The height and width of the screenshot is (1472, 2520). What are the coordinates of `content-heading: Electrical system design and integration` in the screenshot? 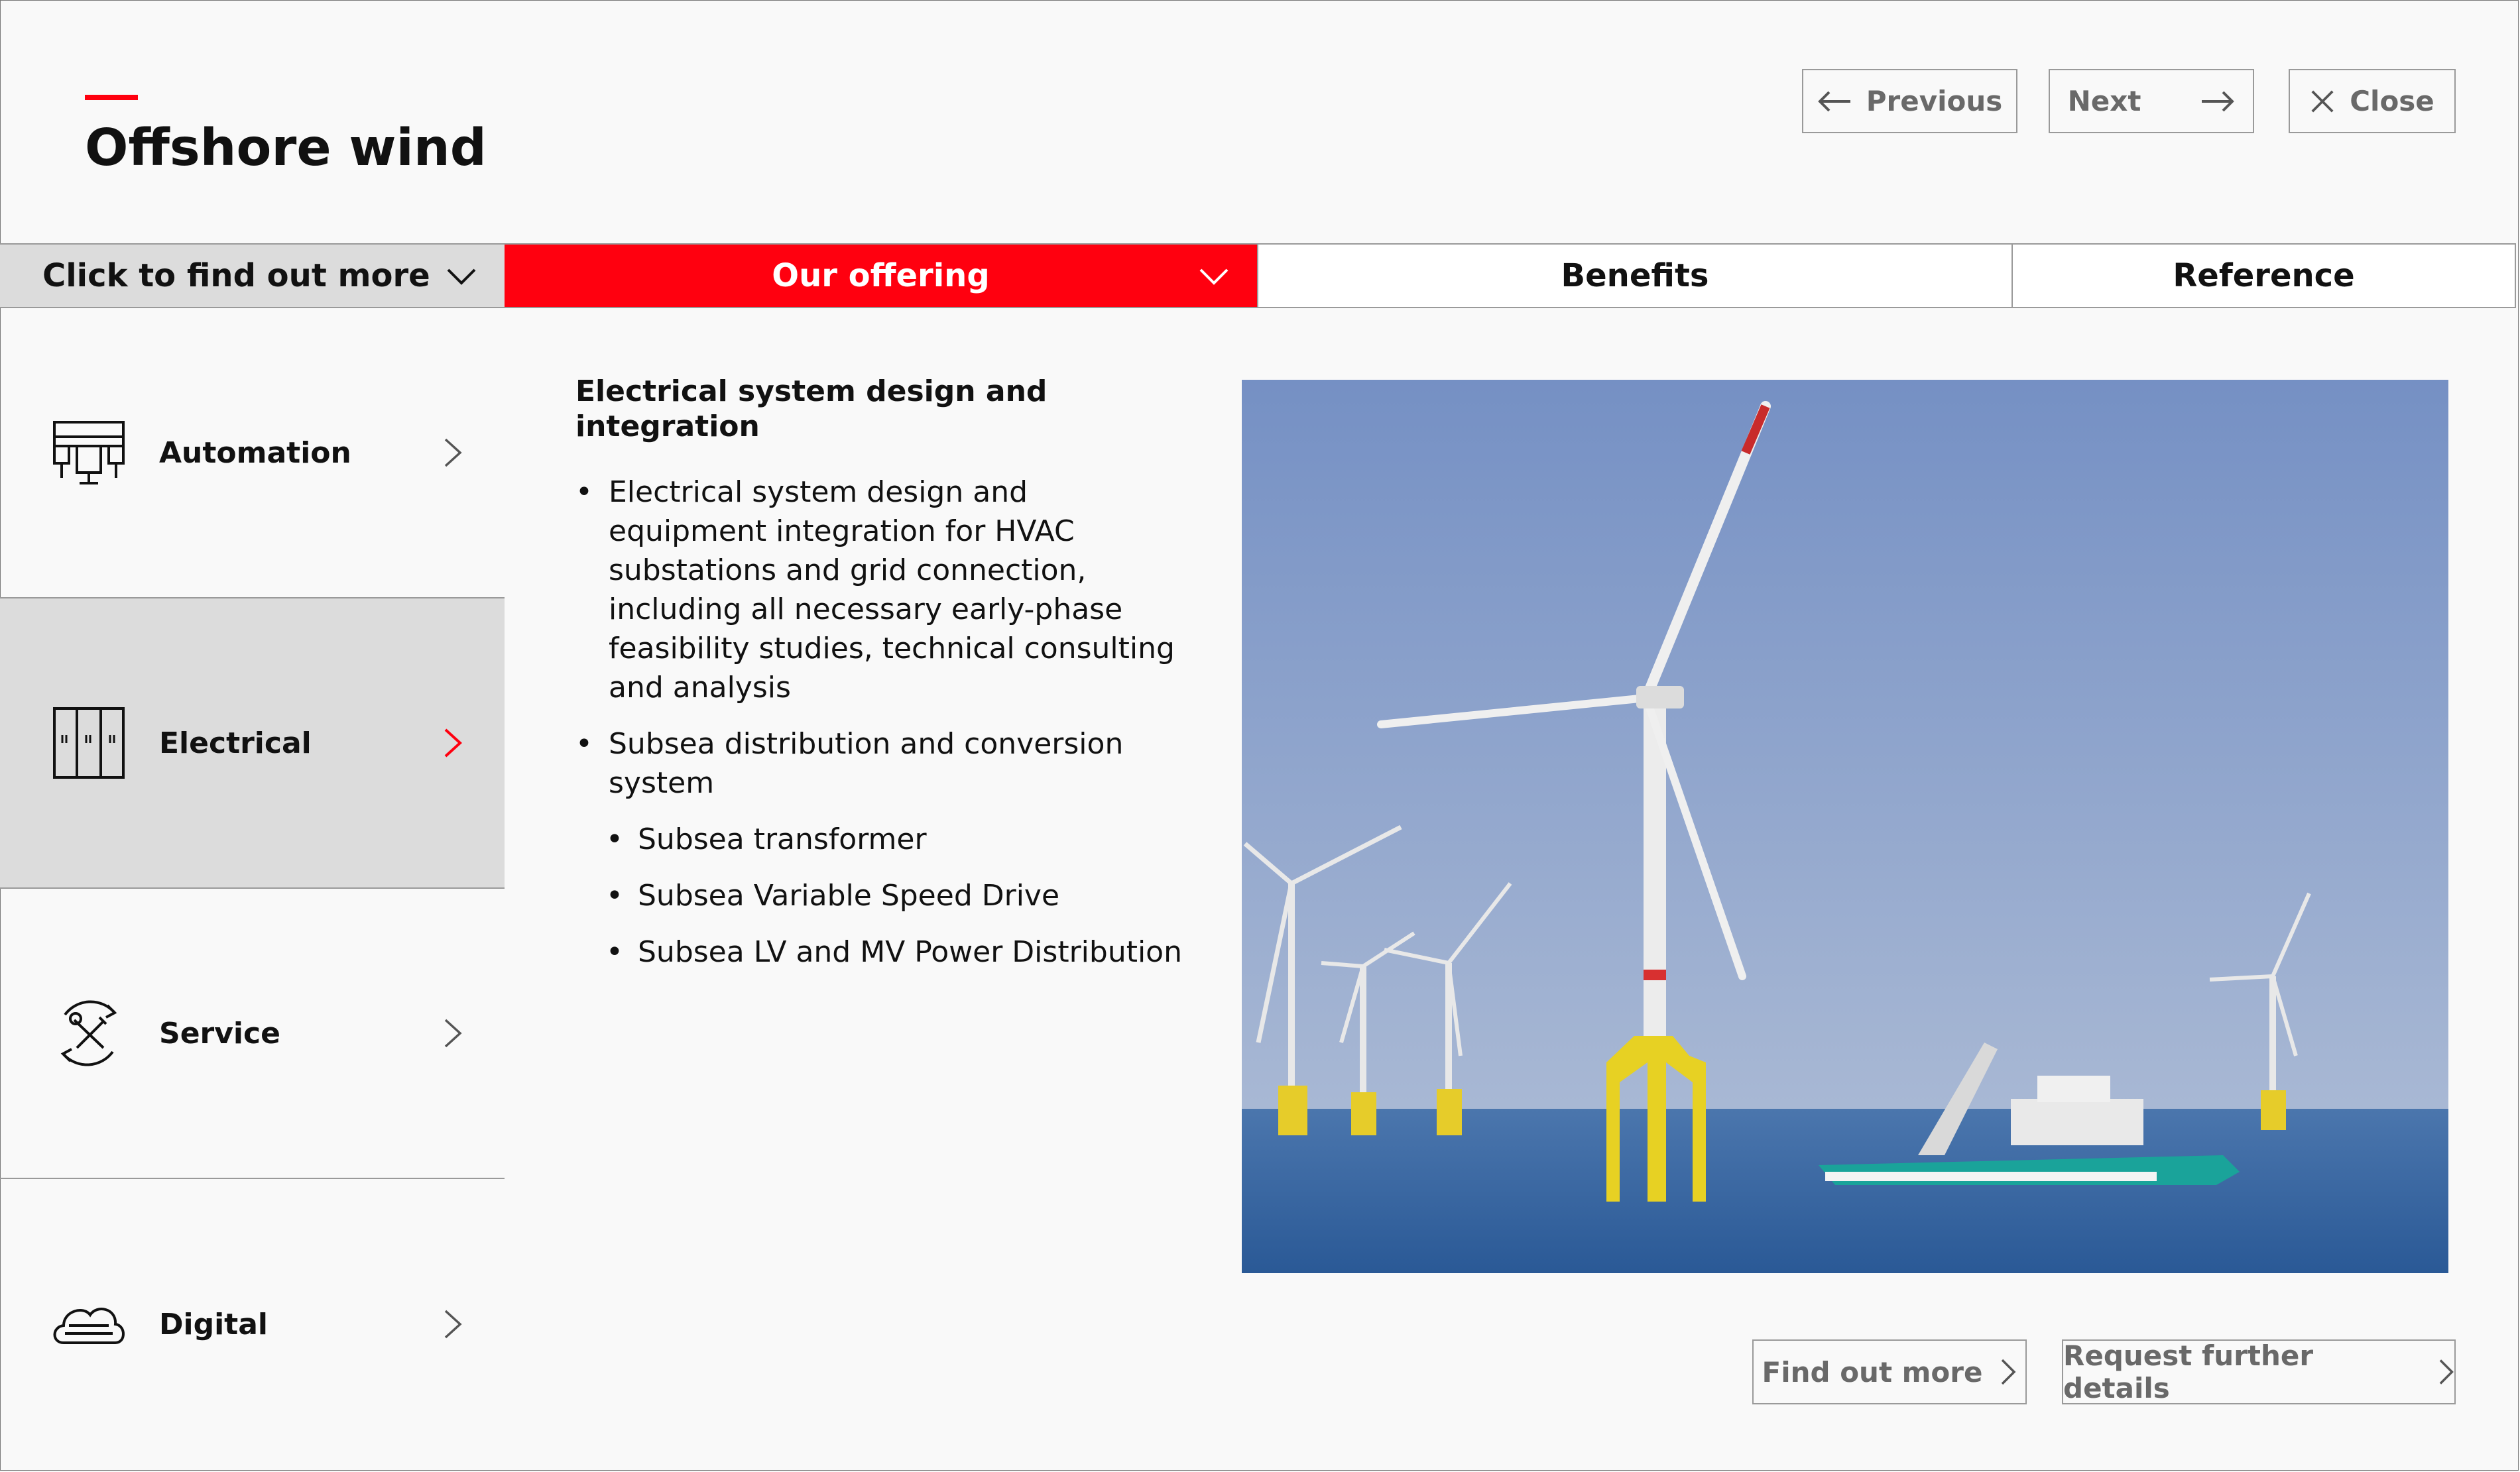 It's located at (811, 408).